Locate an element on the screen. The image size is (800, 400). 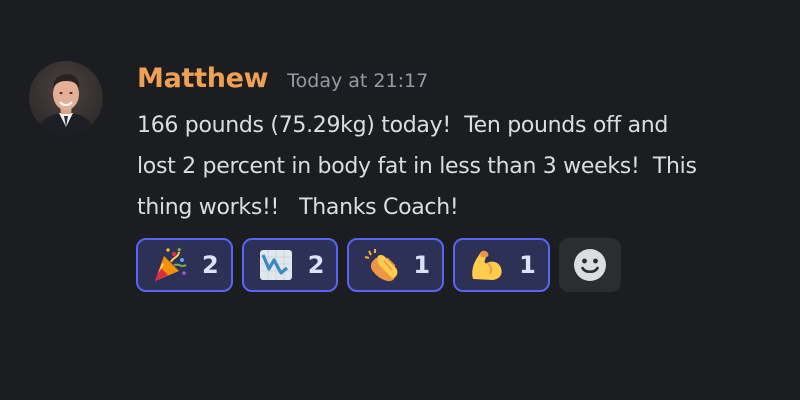
add-reaction-button is located at coordinates (589, 265).